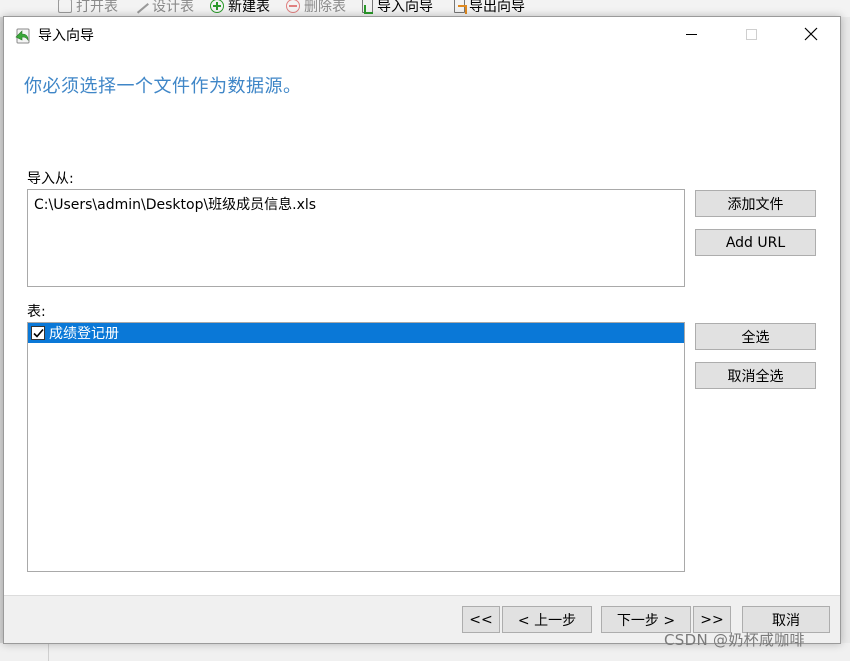 This screenshot has height=661, width=850. What do you see at coordinates (356, 238) in the screenshot?
I see `import-file-list: C:\Users\admin\Desktop\班级成员信息.xls` at bounding box center [356, 238].